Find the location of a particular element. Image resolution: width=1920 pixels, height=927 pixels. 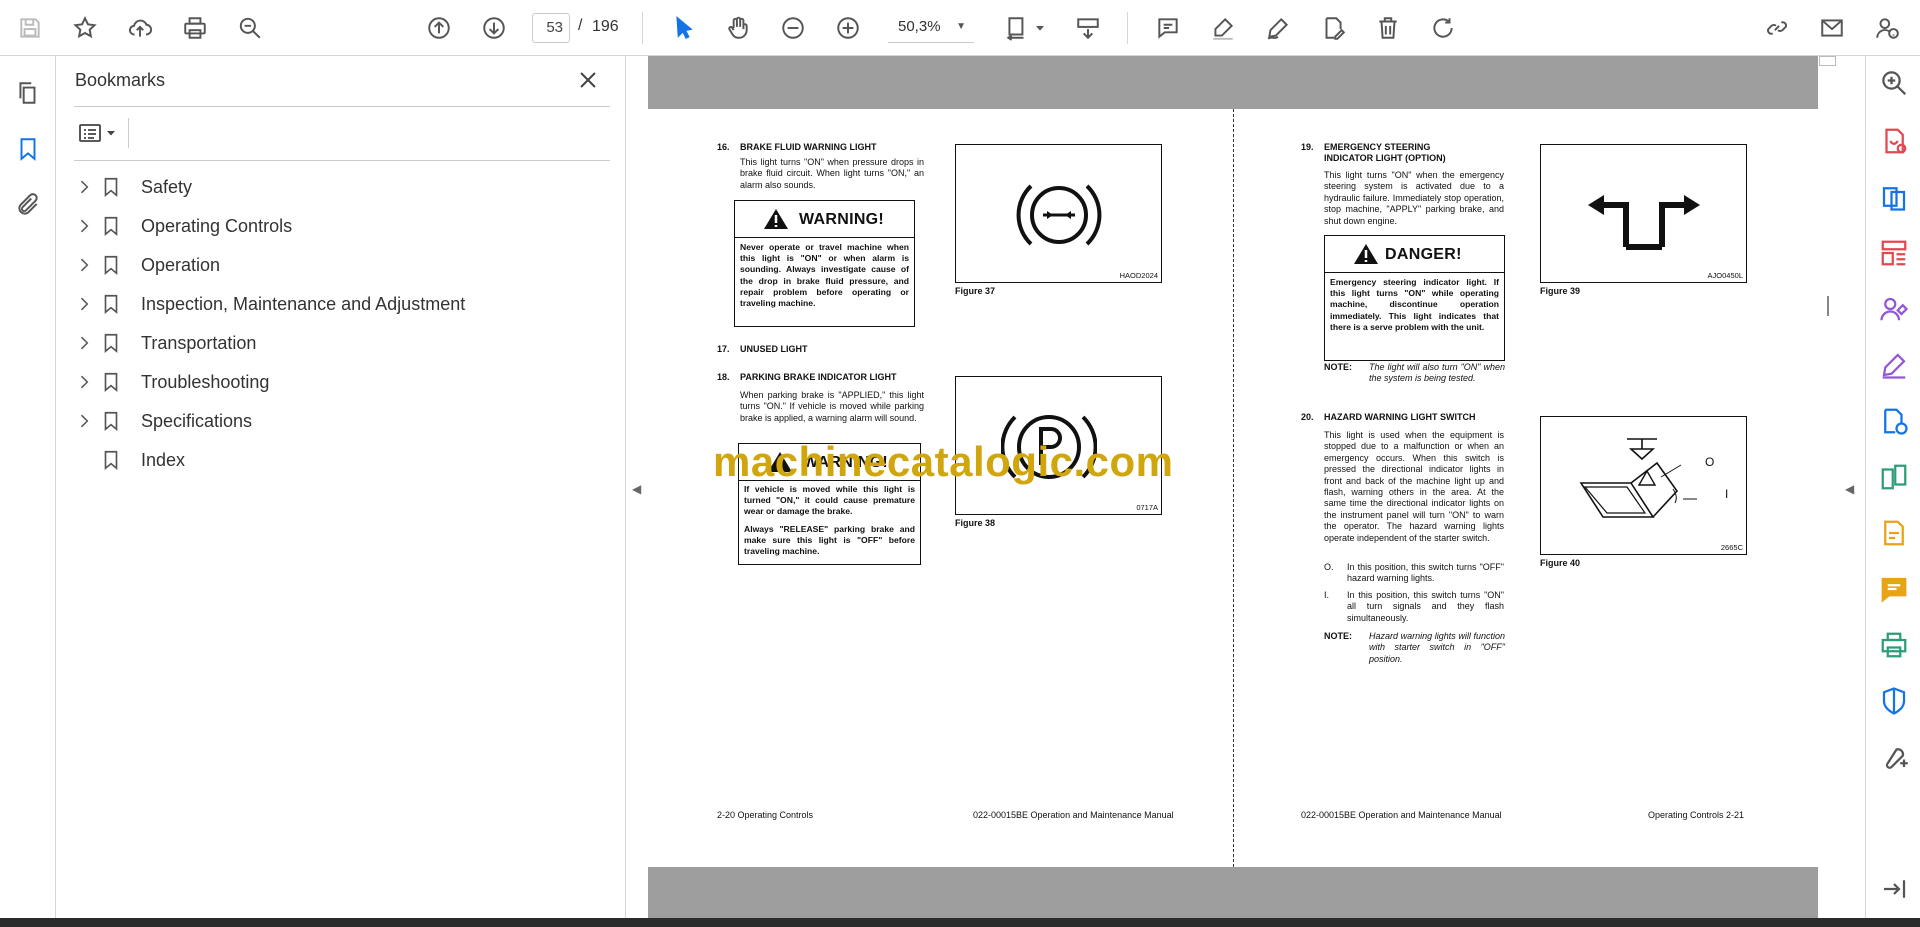

bookmarks-title: Bookmarks is located at coordinates (120, 80).